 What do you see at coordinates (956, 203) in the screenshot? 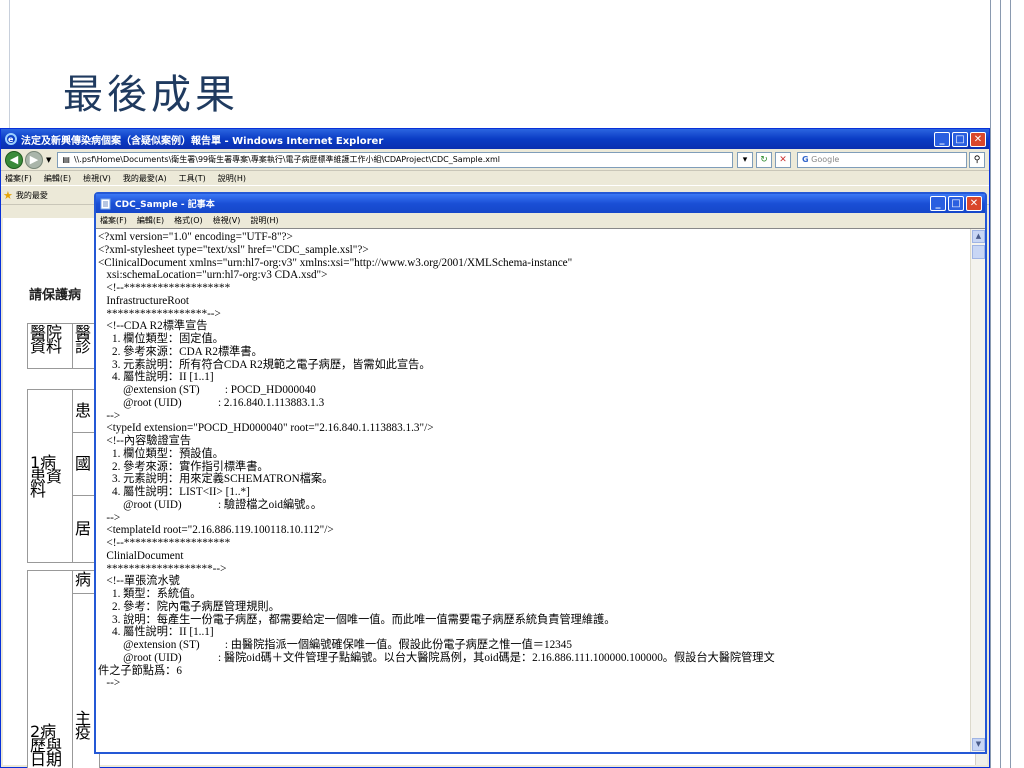
I see `notepad-maximize-button: □` at bounding box center [956, 203].